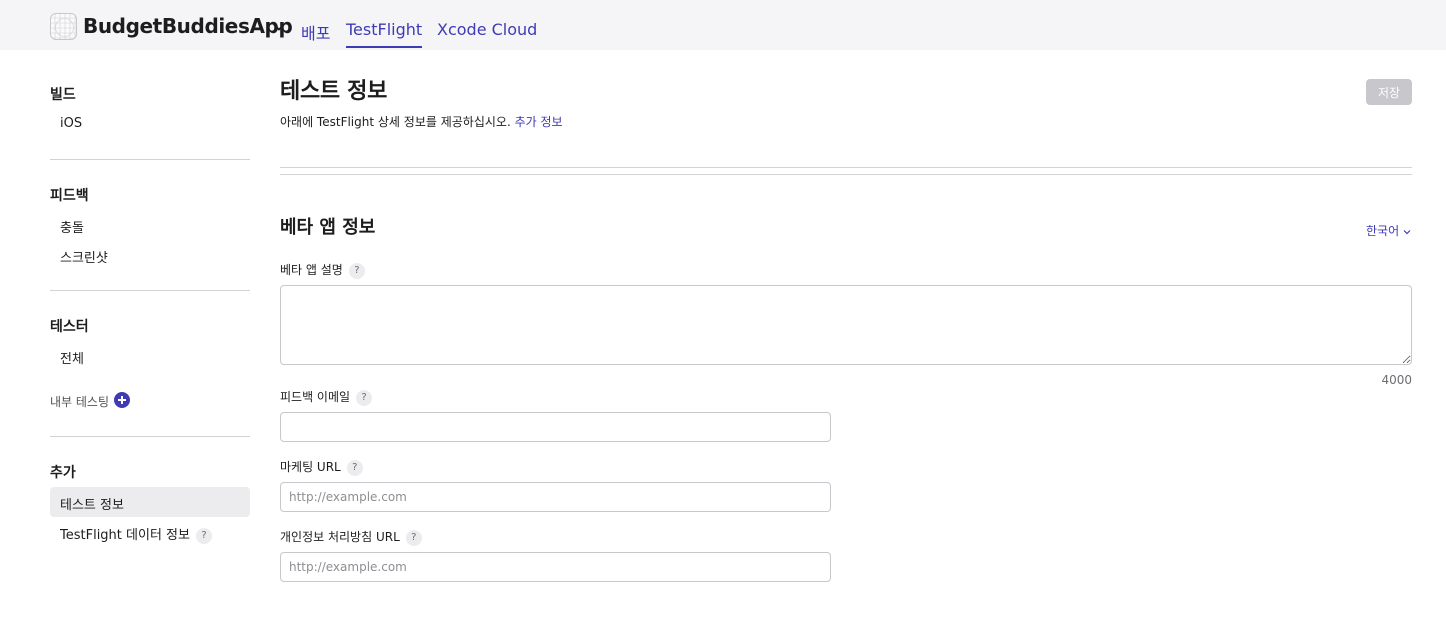 This screenshot has width=1446, height=619. Describe the element at coordinates (63, 95) in the screenshot. I see `sidebar-heading-builds: 빌드` at that location.